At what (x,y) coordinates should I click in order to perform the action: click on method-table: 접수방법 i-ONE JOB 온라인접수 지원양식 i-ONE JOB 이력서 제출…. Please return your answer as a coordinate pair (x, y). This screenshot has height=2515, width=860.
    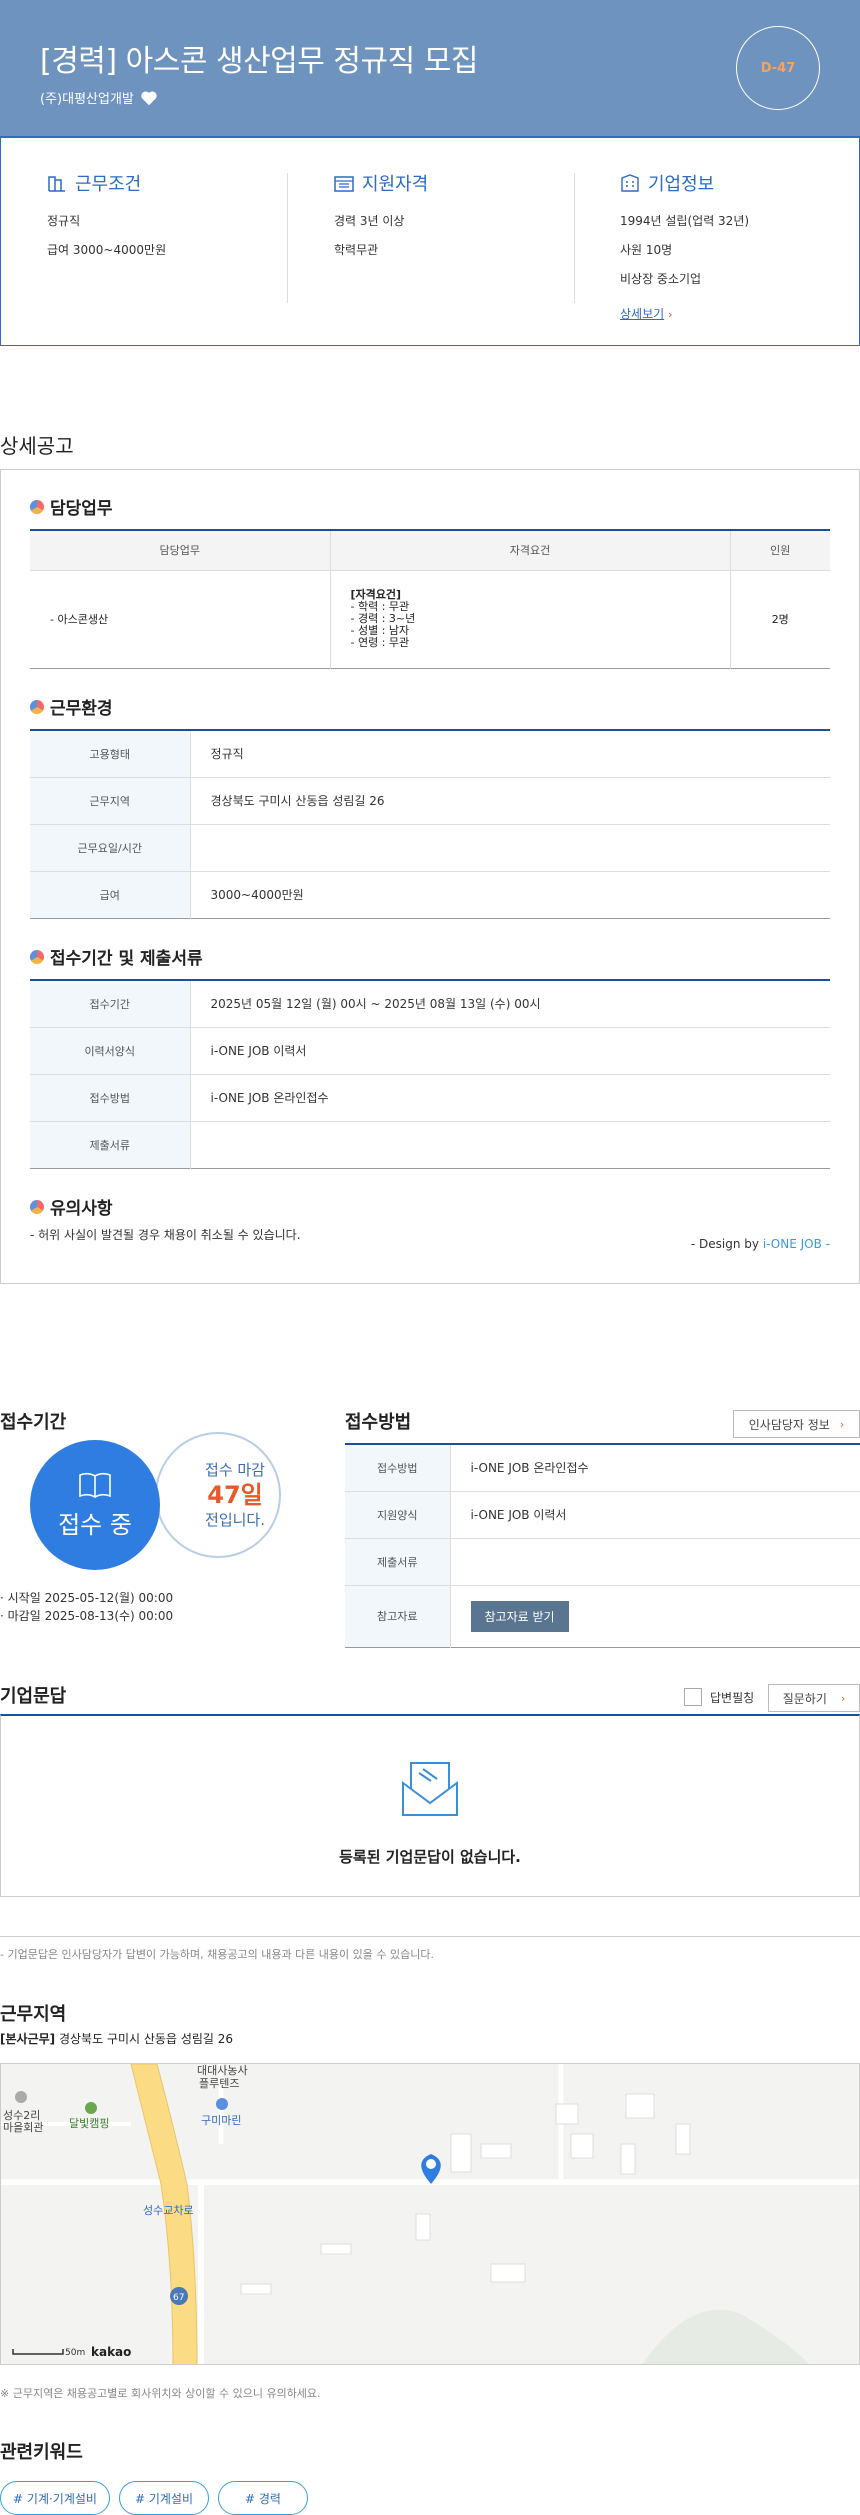
    Looking at the image, I should click on (602, 1545).